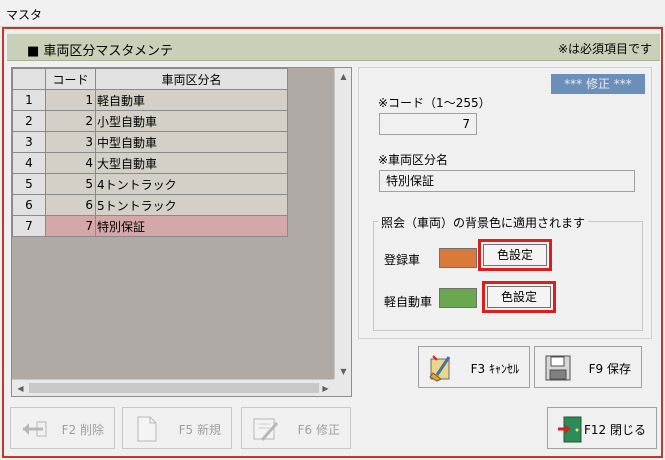  Describe the element at coordinates (266, 429) in the screenshot. I see `edit-document-icon` at that location.